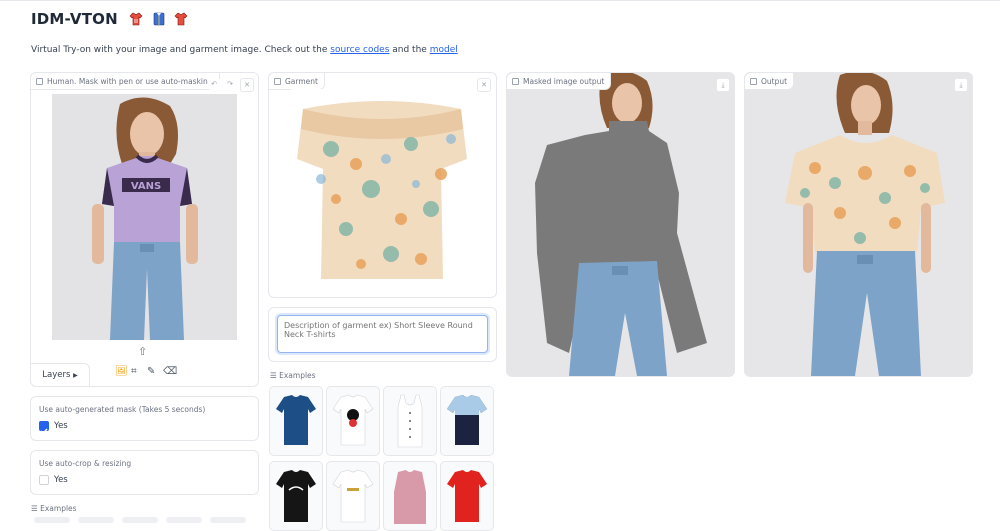 The width and height of the screenshot is (1000, 531). Describe the element at coordinates (74, 19) in the screenshot. I see `title-text: IDM-VTON` at that location.